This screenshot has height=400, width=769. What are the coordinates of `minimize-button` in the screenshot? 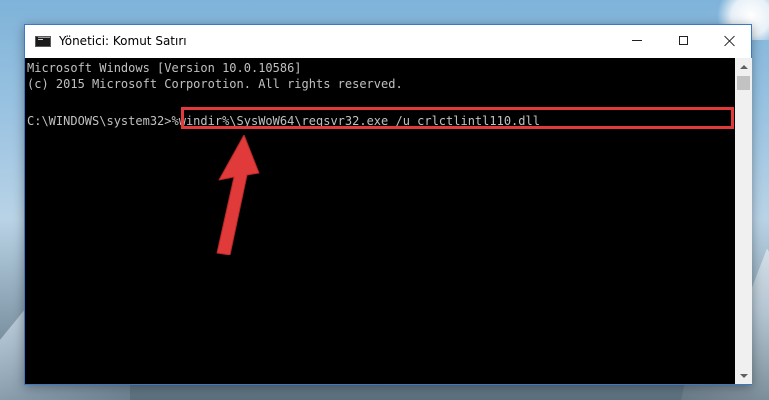 It's located at (637, 40).